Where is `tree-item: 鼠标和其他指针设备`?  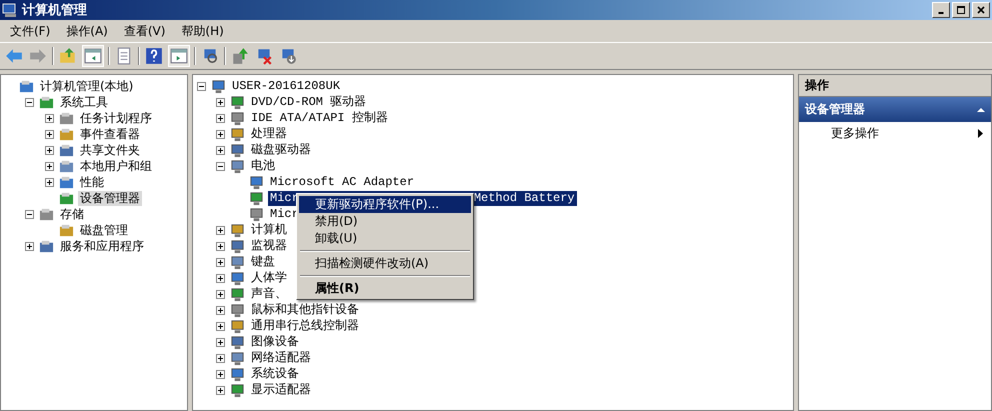 tree-item: 鼠标和其他指针设备 is located at coordinates (305, 310).